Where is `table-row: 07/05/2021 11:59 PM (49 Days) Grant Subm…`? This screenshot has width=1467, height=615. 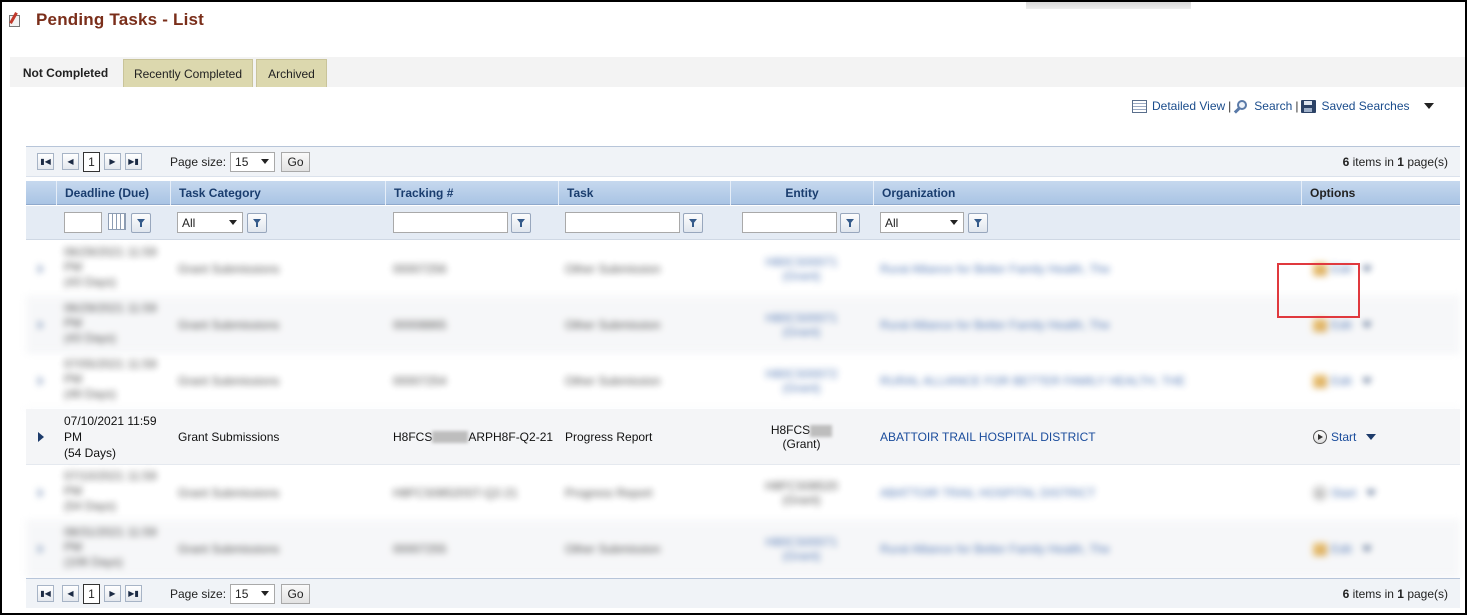 table-row: 07/05/2021 11:59 PM (49 Days) Grant Subm… is located at coordinates (743, 381).